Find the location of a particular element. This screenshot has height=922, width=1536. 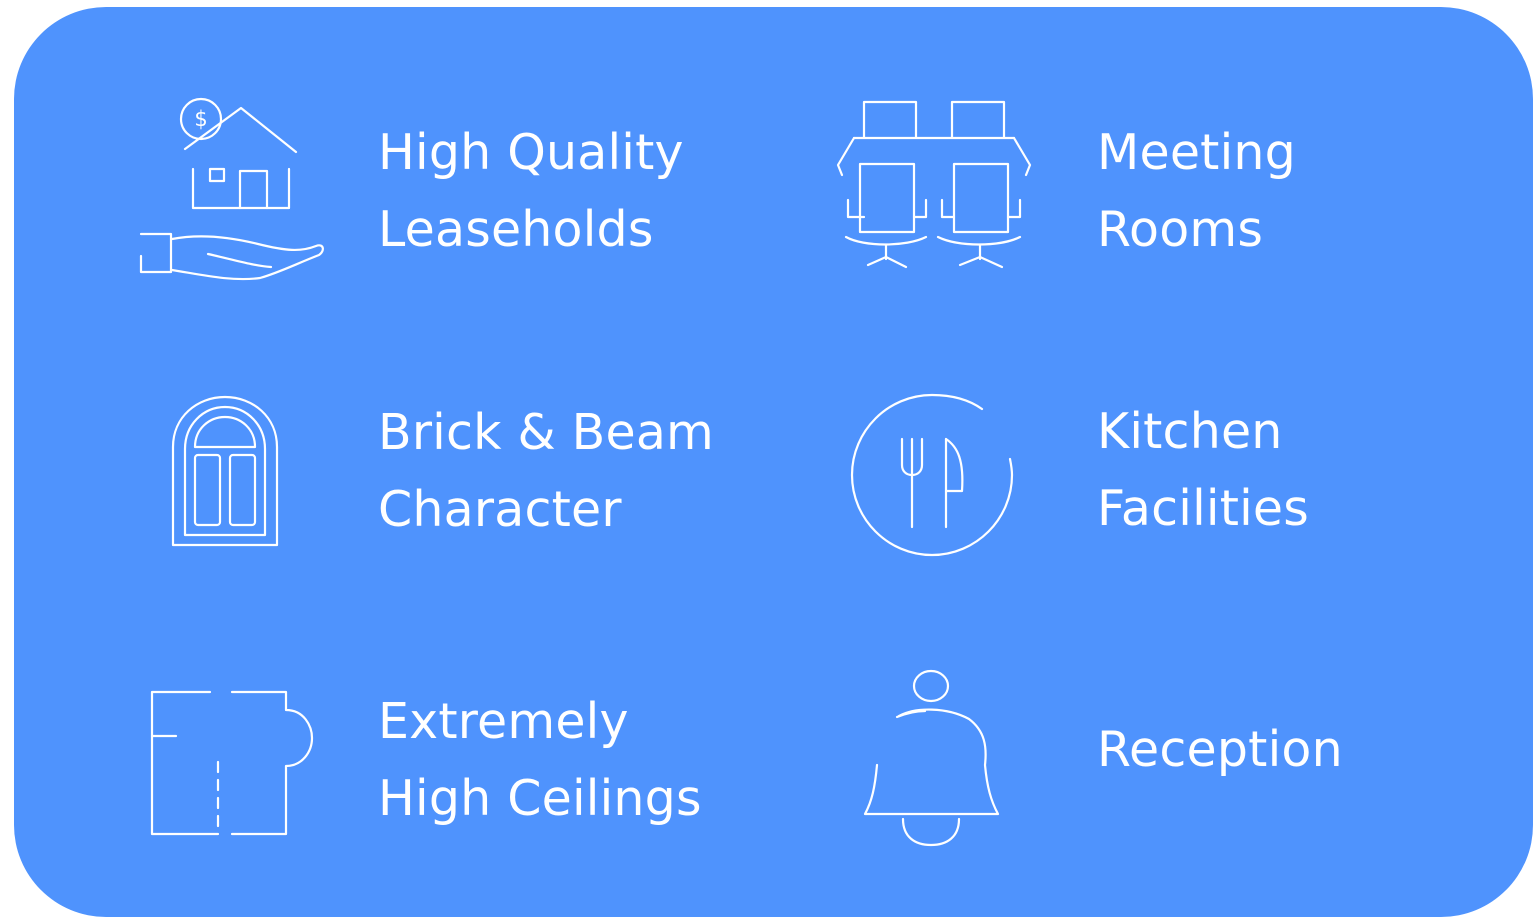

feature-label-line-1: Extremely is located at coordinates (503, 721).